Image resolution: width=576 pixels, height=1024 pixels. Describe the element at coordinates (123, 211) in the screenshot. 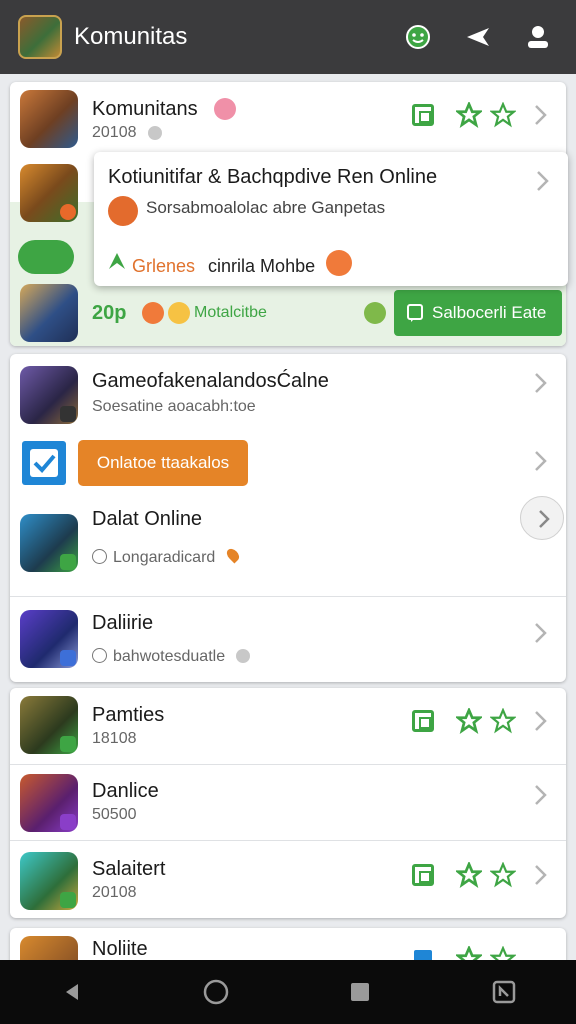

I see `fire-emoji-icon` at that location.